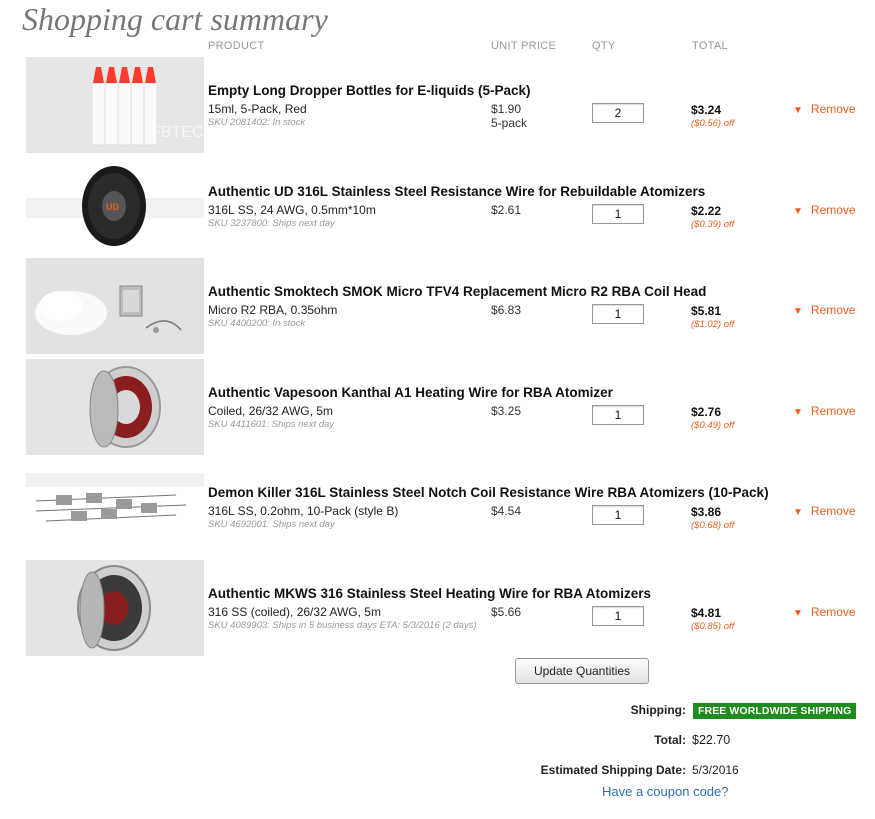  I want to click on estimated-shipping-label: Estimated Shipping Date:, so click(613, 770).